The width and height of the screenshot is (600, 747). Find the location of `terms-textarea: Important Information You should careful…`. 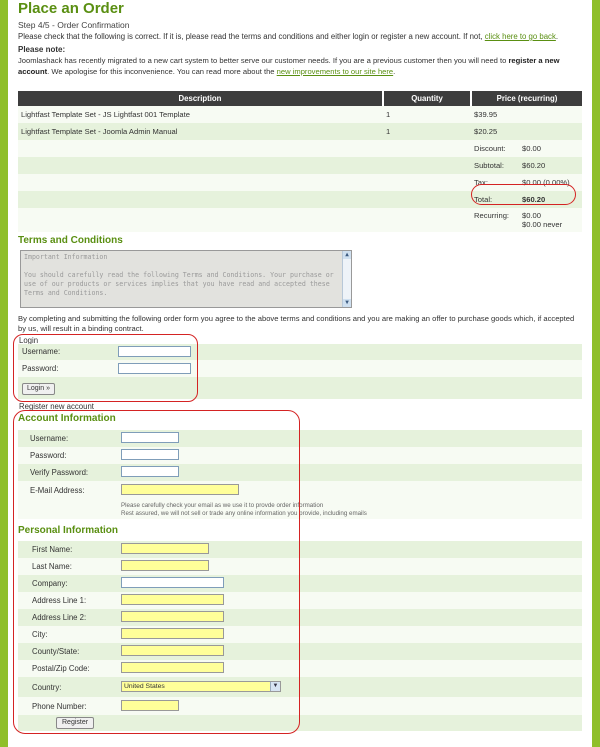

terms-textarea: Important Information You should careful… is located at coordinates (186, 279).